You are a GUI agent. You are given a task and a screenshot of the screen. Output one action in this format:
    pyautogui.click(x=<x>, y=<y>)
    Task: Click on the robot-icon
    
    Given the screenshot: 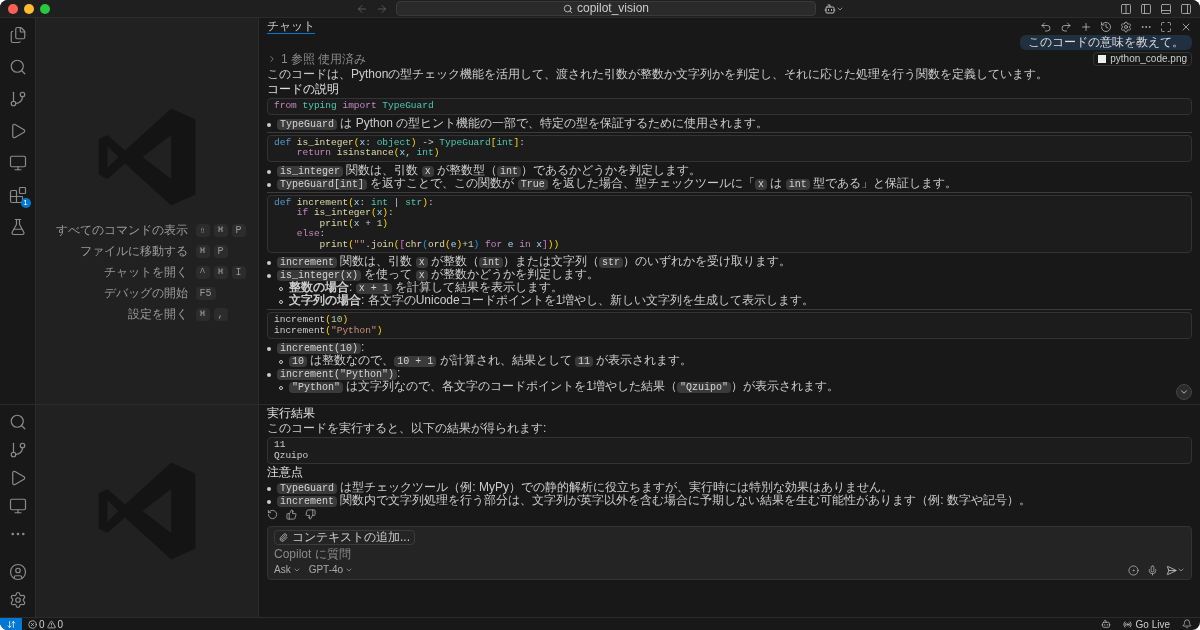 What is the action you would take?
    pyautogui.click(x=830, y=8)
    